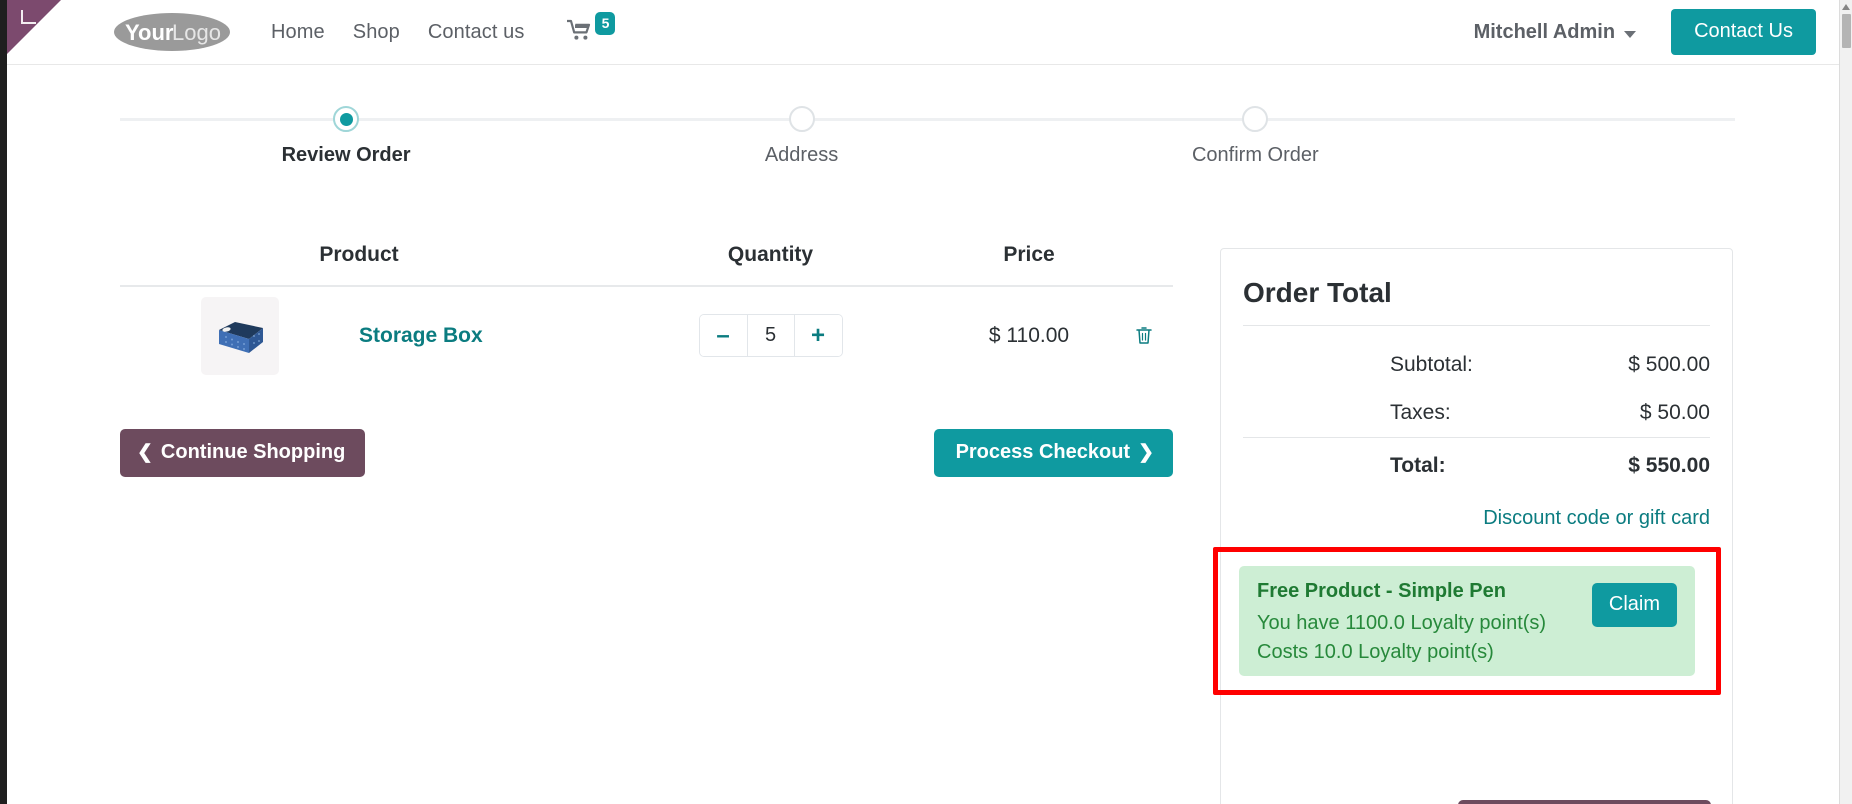  I want to click on order-grand-total-row: Total: $ 550.00, so click(1476, 463).